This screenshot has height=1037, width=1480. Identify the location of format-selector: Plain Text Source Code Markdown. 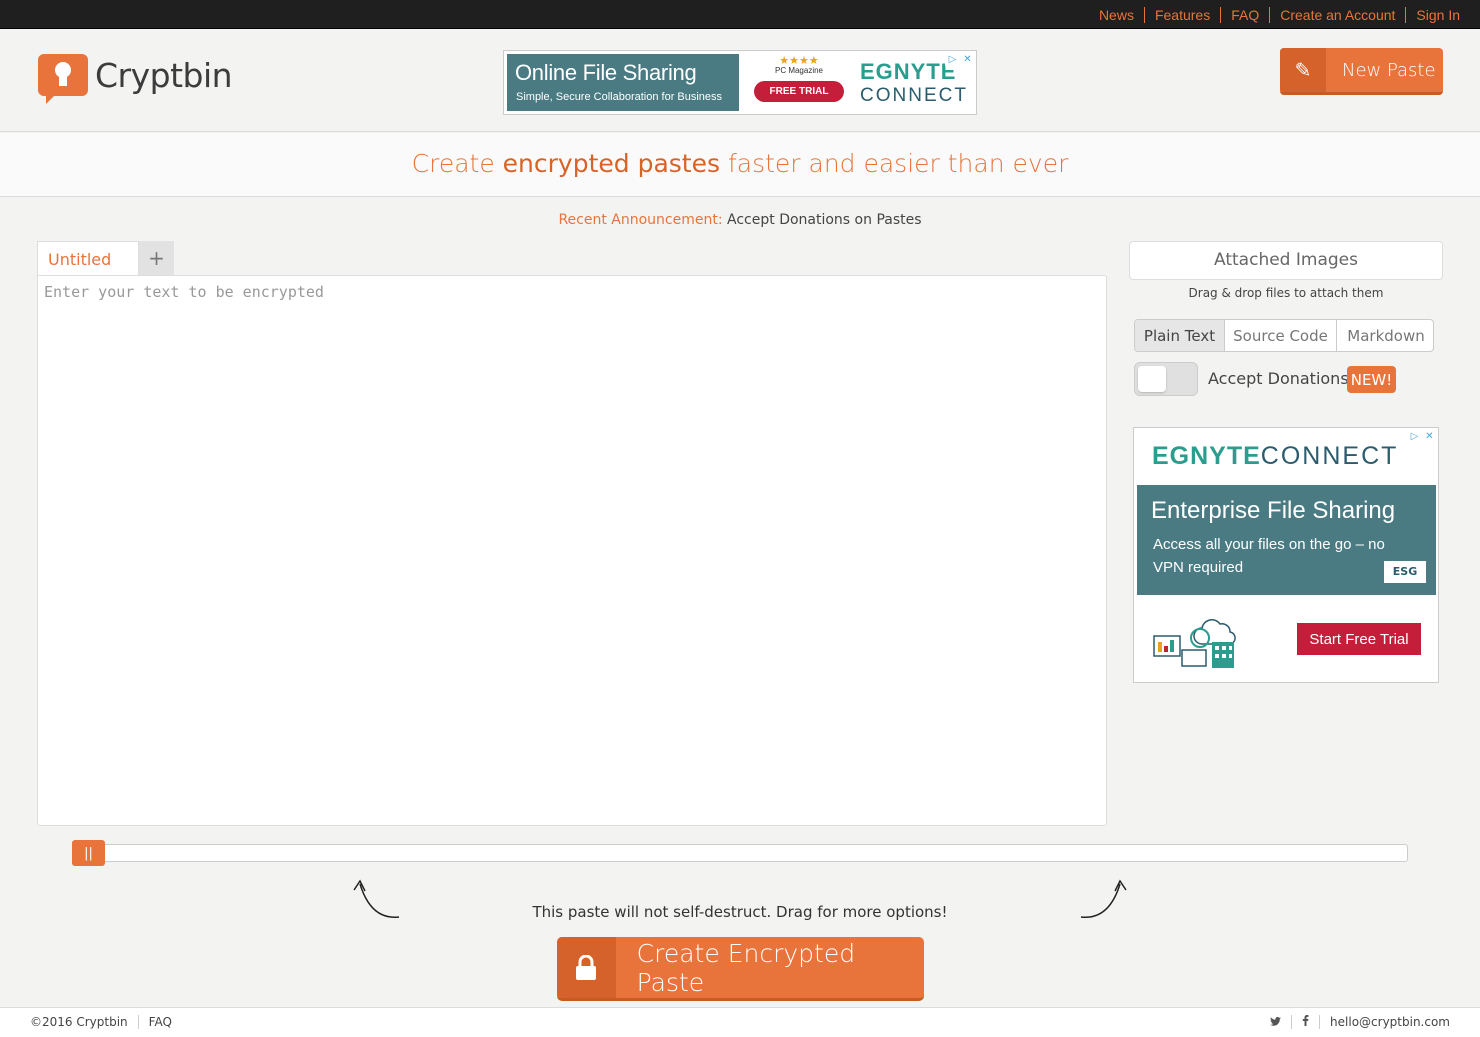
(1284, 335).